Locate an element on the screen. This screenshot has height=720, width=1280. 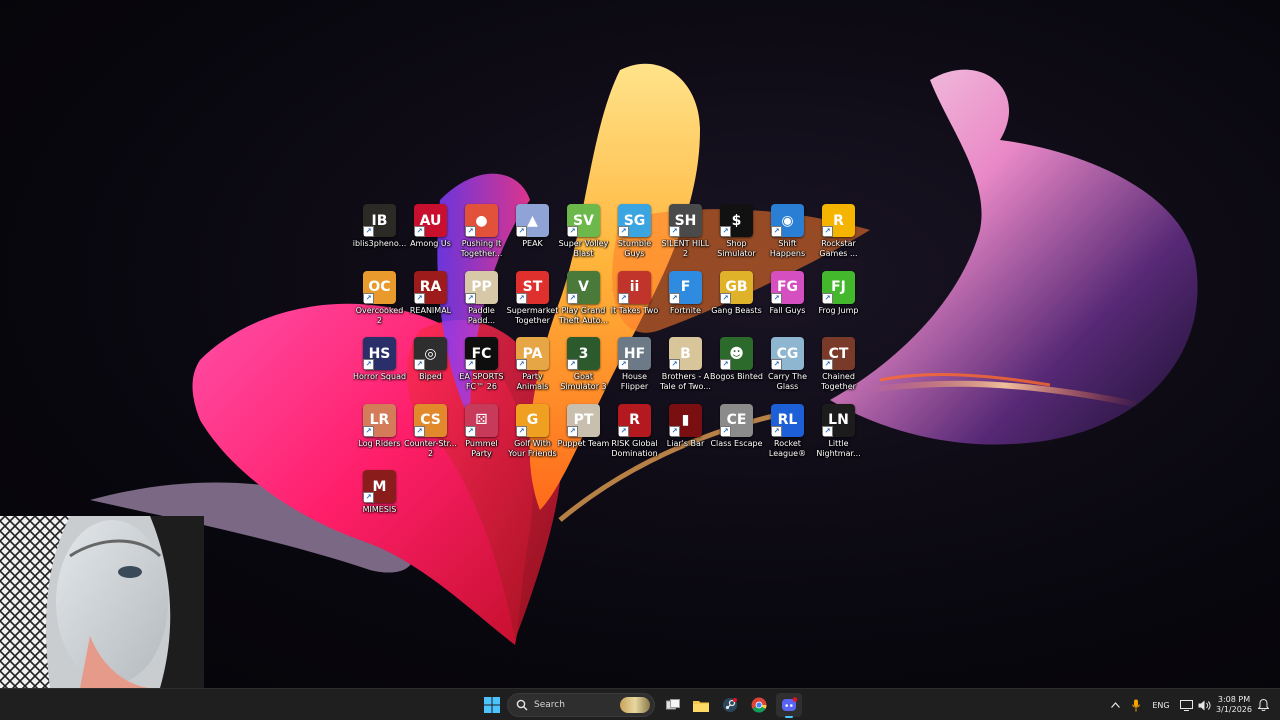
discord-icon is located at coordinates (789, 704).